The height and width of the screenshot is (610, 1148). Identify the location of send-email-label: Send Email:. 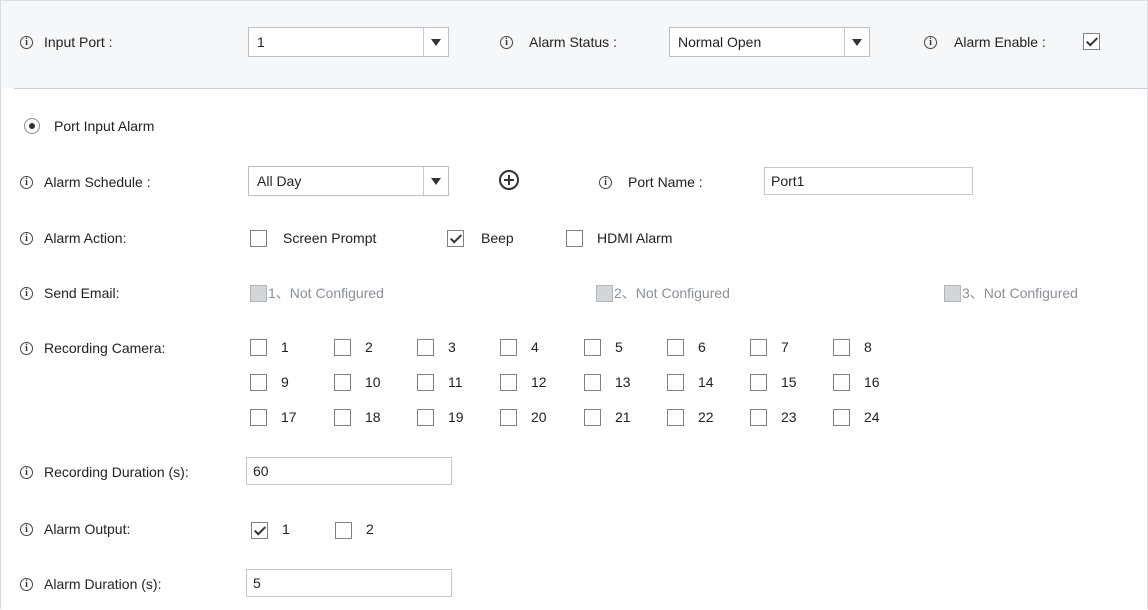
(82, 293).